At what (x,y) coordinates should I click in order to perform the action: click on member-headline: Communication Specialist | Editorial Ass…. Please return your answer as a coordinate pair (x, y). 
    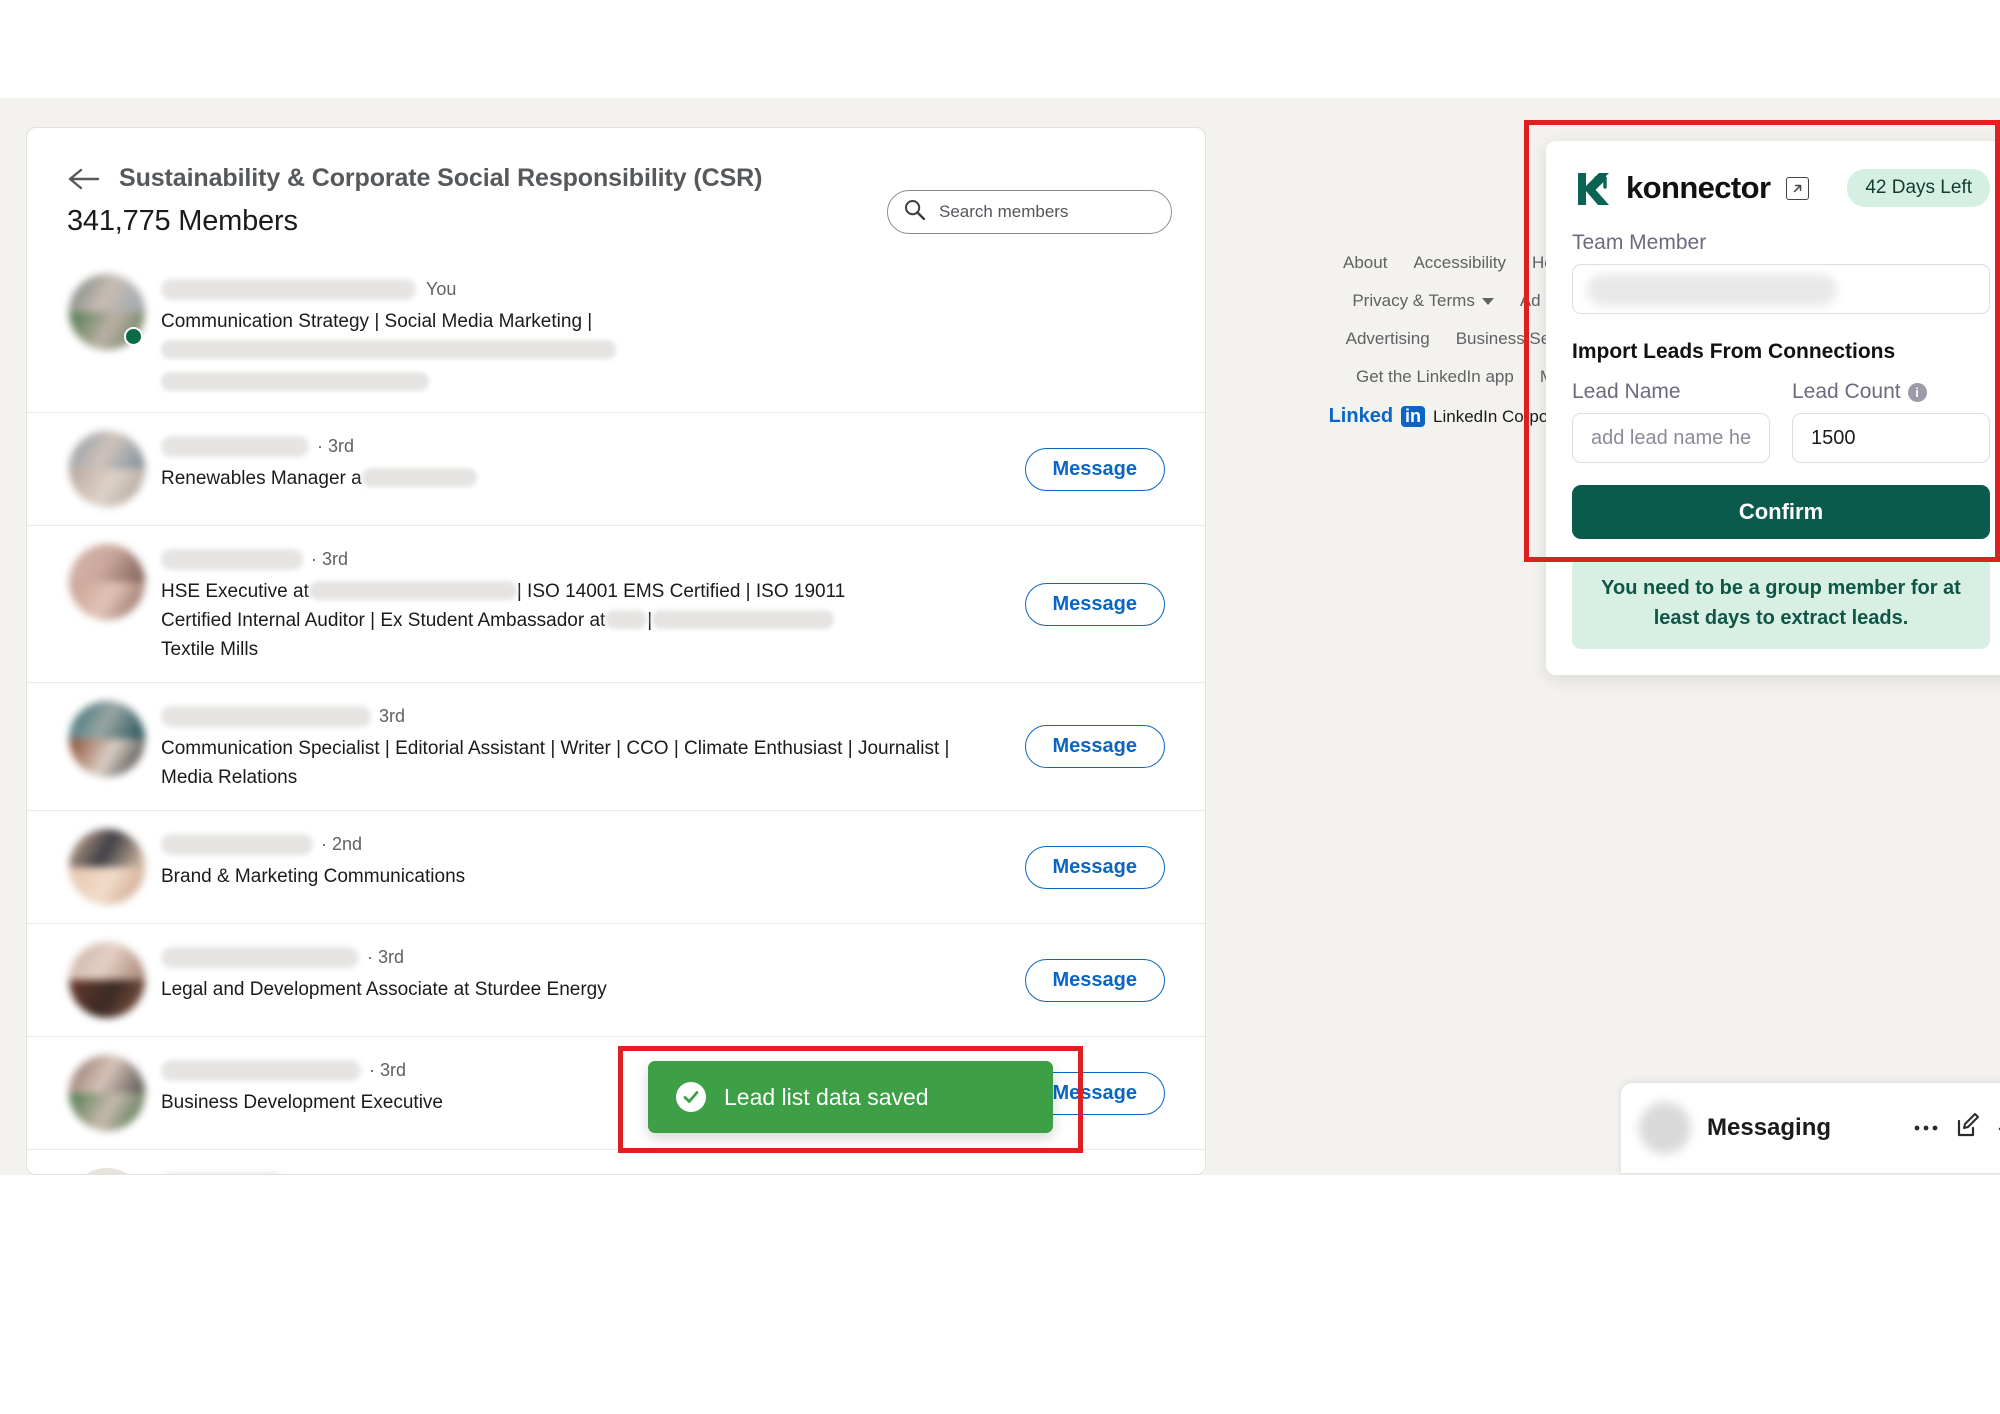
    Looking at the image, I should click on (555, 763).